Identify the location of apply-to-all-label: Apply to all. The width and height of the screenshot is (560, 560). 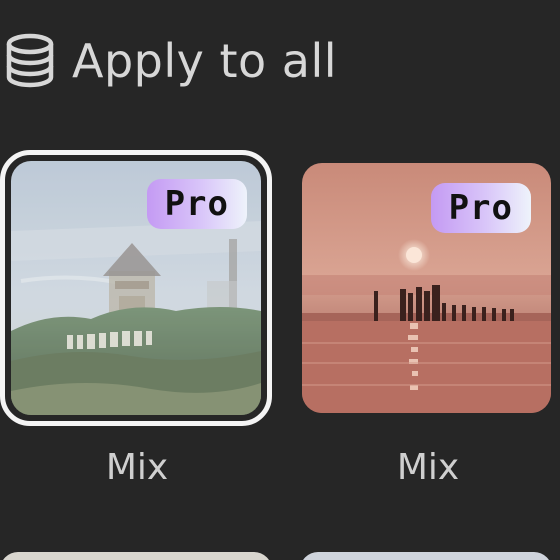
(205, 61).